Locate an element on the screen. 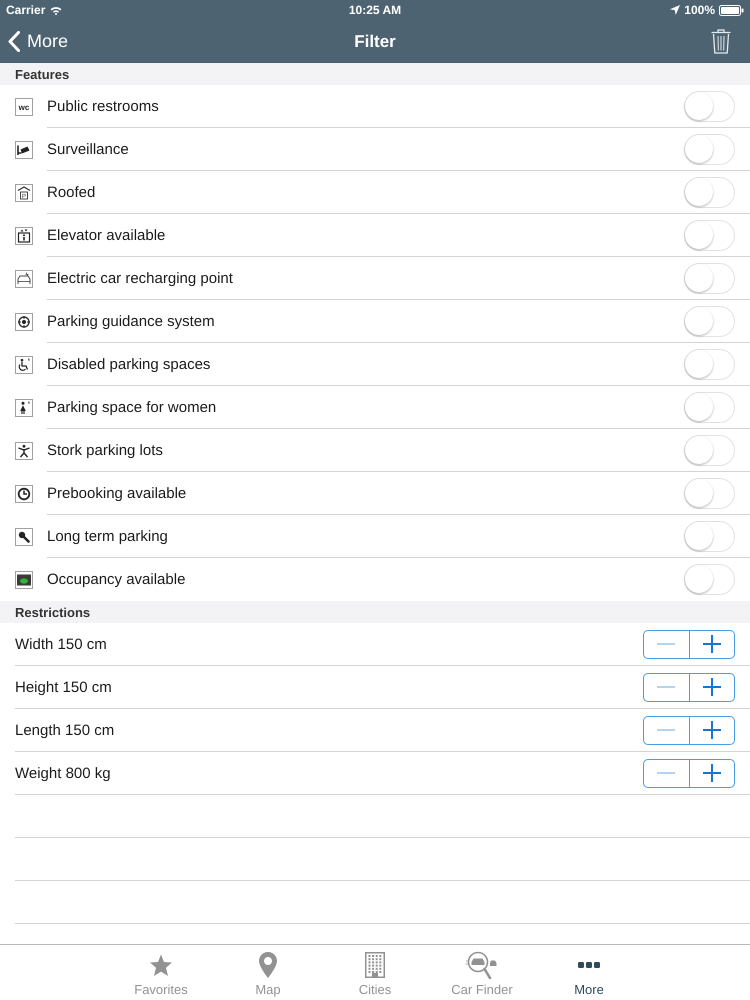 This screenshot has height=1000, width=750. section-header: Features is located at coordinates (375, 74).